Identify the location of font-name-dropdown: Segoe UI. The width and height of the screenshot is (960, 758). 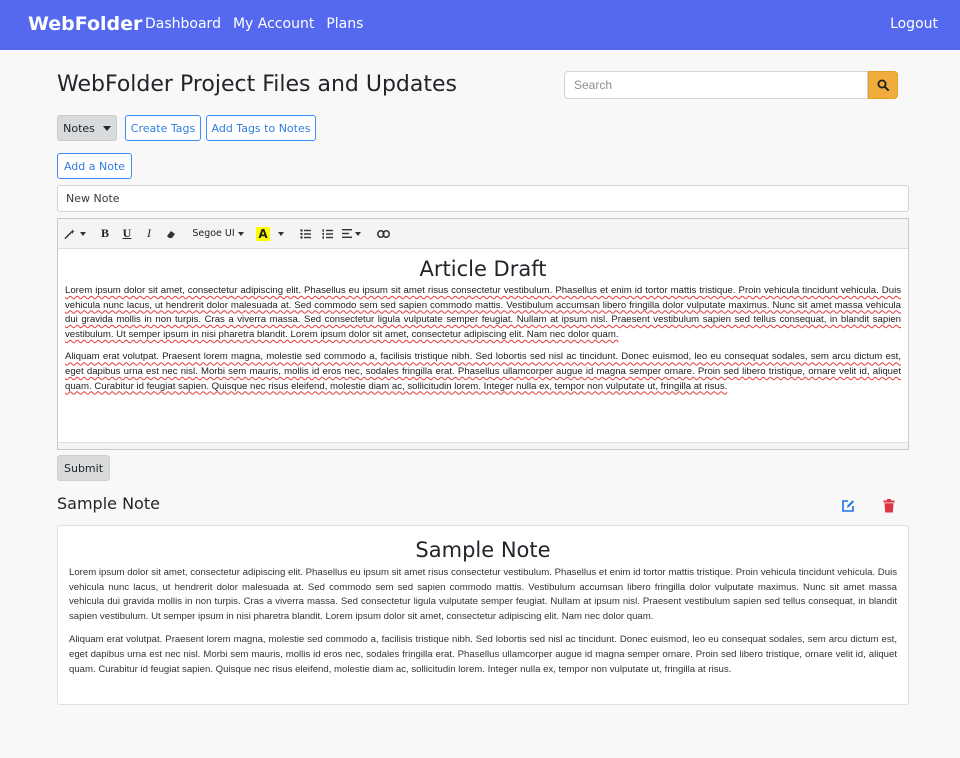
(218, 234).